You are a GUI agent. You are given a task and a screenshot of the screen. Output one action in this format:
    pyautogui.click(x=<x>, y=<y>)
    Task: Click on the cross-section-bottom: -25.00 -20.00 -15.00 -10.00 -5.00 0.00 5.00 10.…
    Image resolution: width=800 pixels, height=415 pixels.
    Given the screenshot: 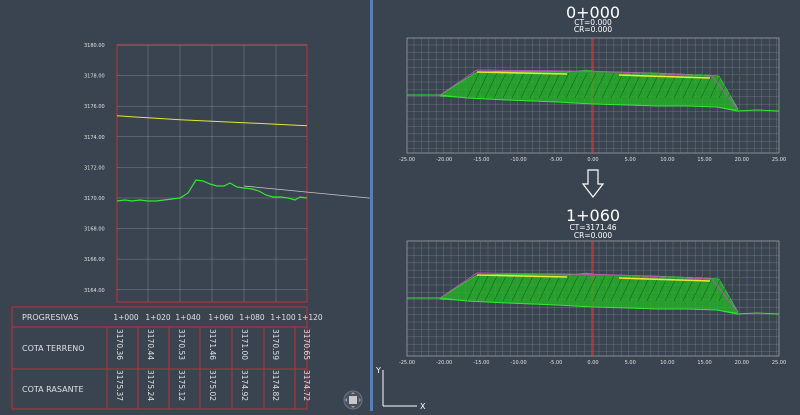 What is the action you would take?
    pyautogui.click(x=592, y=303)
    